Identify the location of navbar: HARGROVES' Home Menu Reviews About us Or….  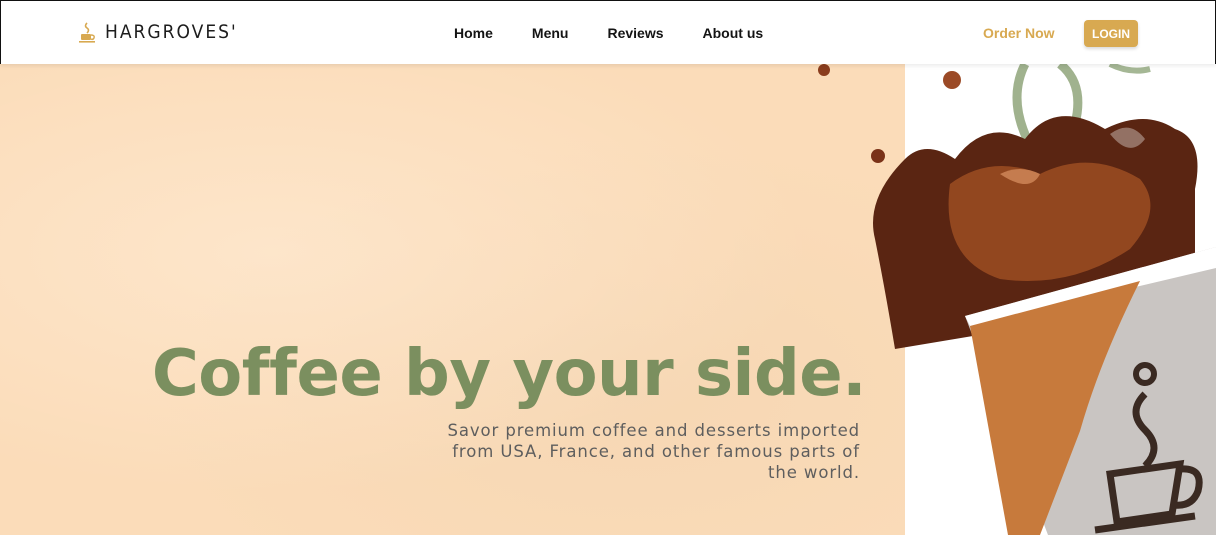
(608, 32).